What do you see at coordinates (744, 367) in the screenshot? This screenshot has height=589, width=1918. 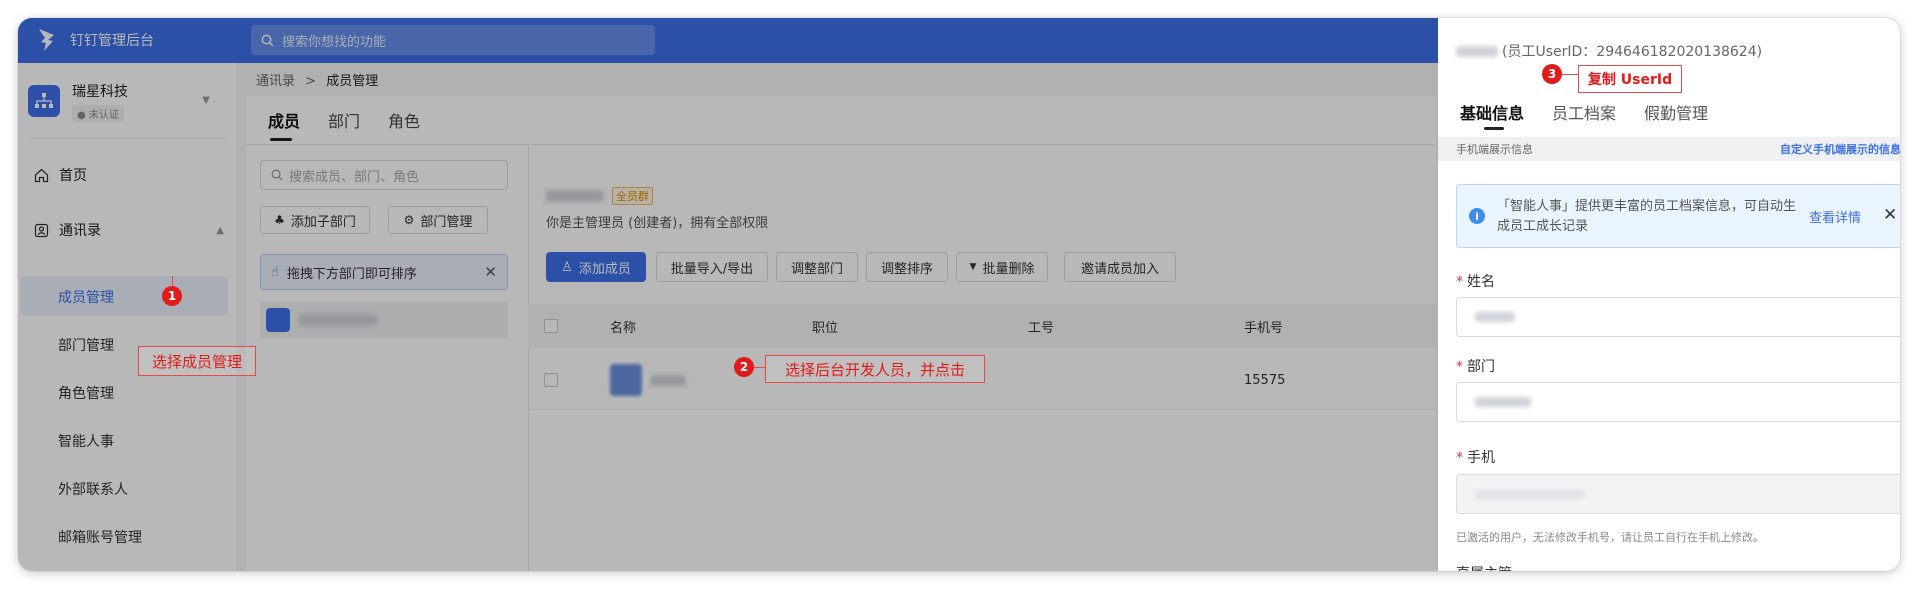 I see `annotation-2-badge: 2` at bounding box center [744, 367].